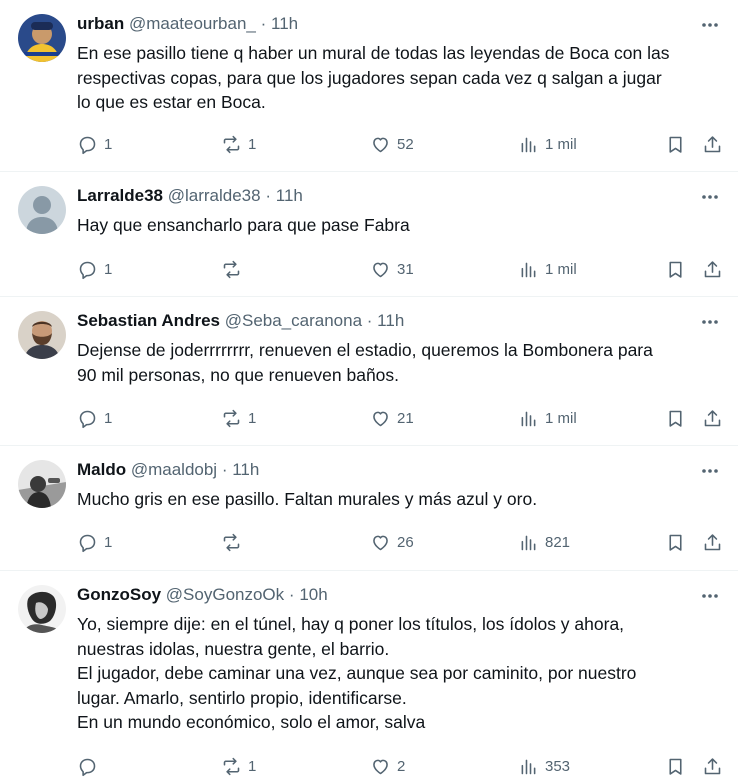 The image size is (738, 778). I want to click on tweet-text: Hay que ensancharlo para que pase Fabra, so click(402, 225).